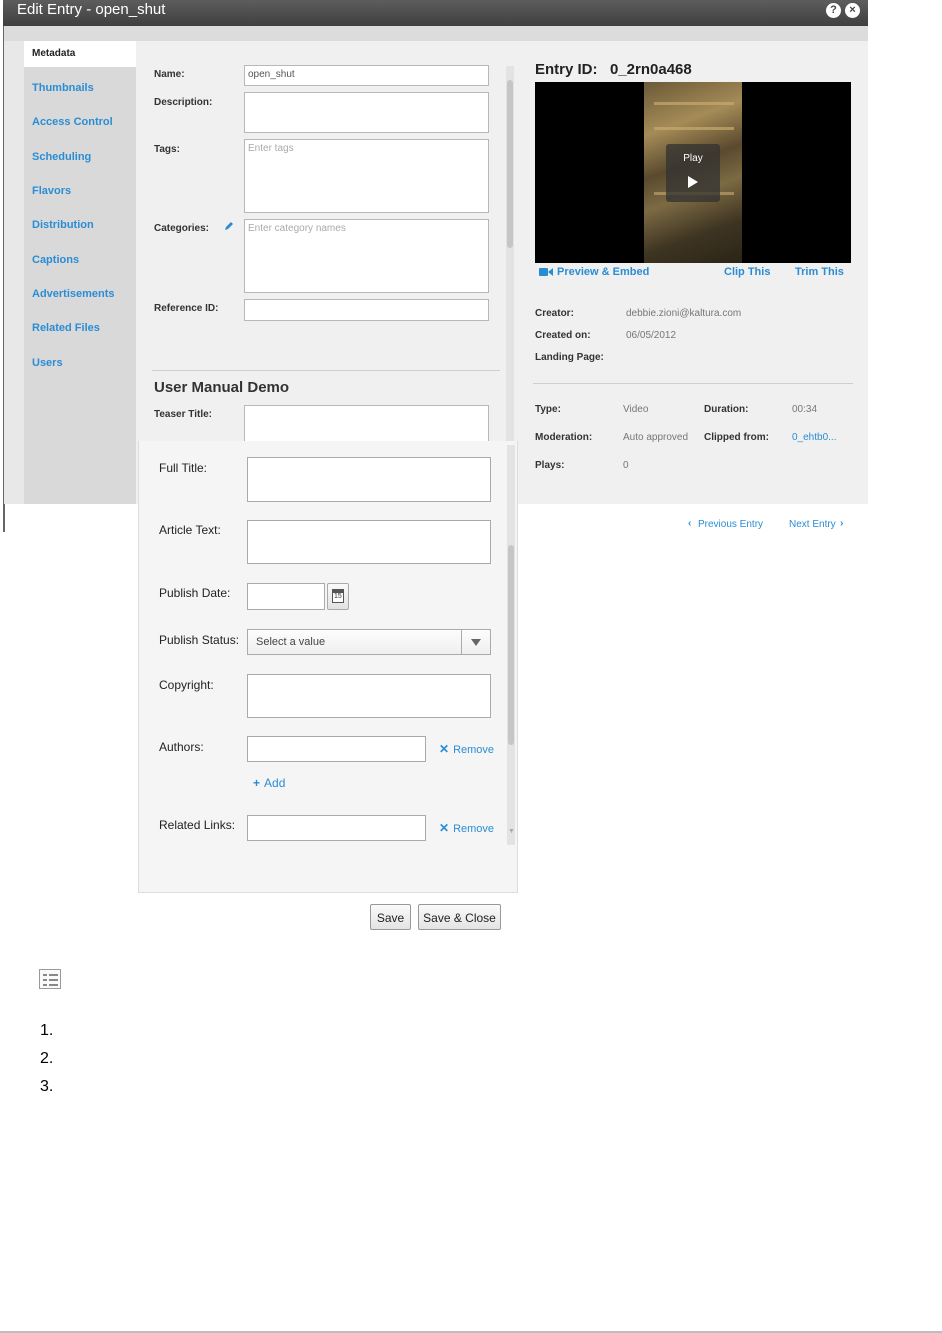 The width and height of the screenshot is (942, 1333). What do you see at coordinates (366, 112) in the screenshot?
I see `description-input` at bounding box center [366, 112].